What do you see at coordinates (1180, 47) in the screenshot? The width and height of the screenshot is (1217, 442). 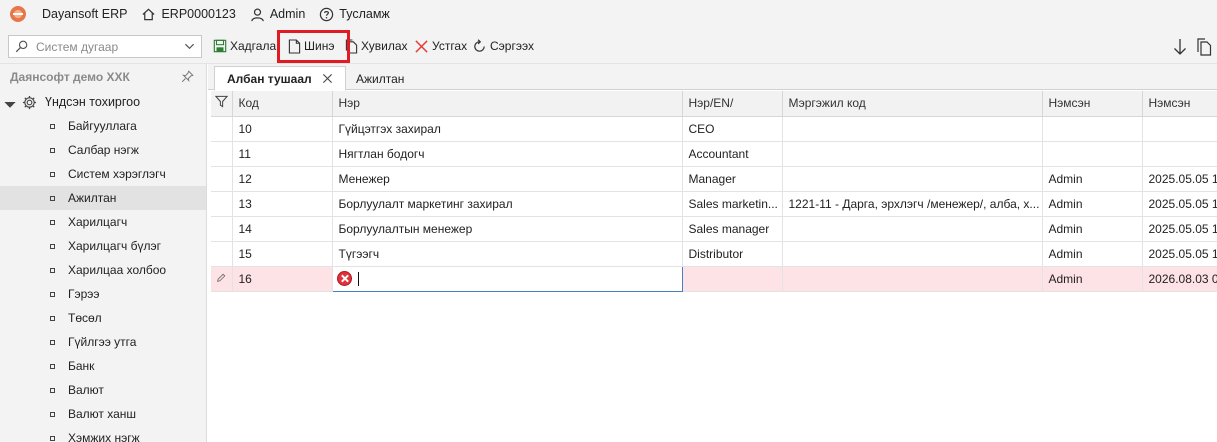 I see `download-arrow-icon` at bounding box center [1180, 47].